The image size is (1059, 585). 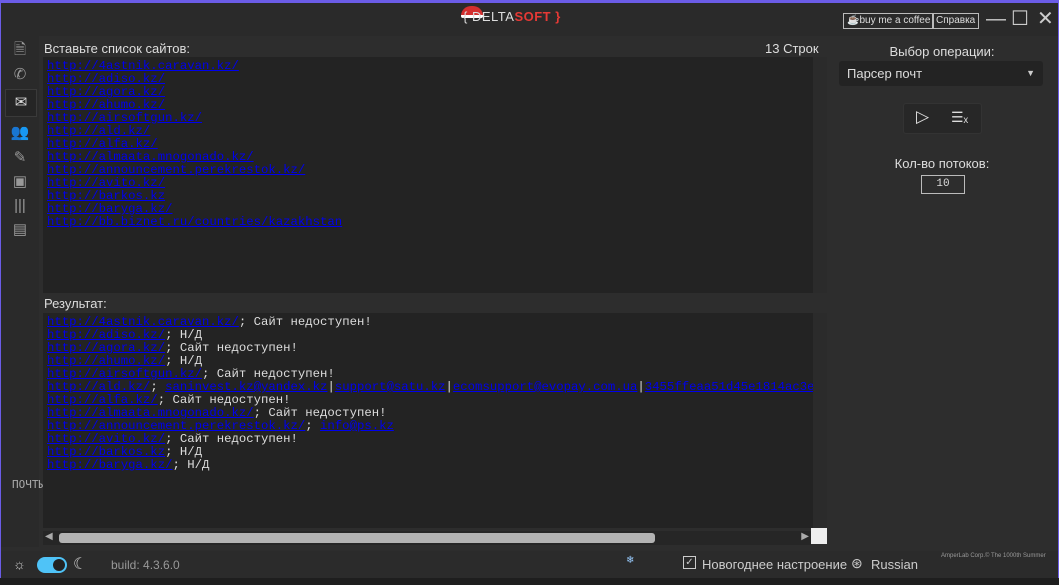 What do you see at coordinates (102, 144) in the screenshot?
I see `site-link: http://alfa.kz/` at bounding box center [102, 144].